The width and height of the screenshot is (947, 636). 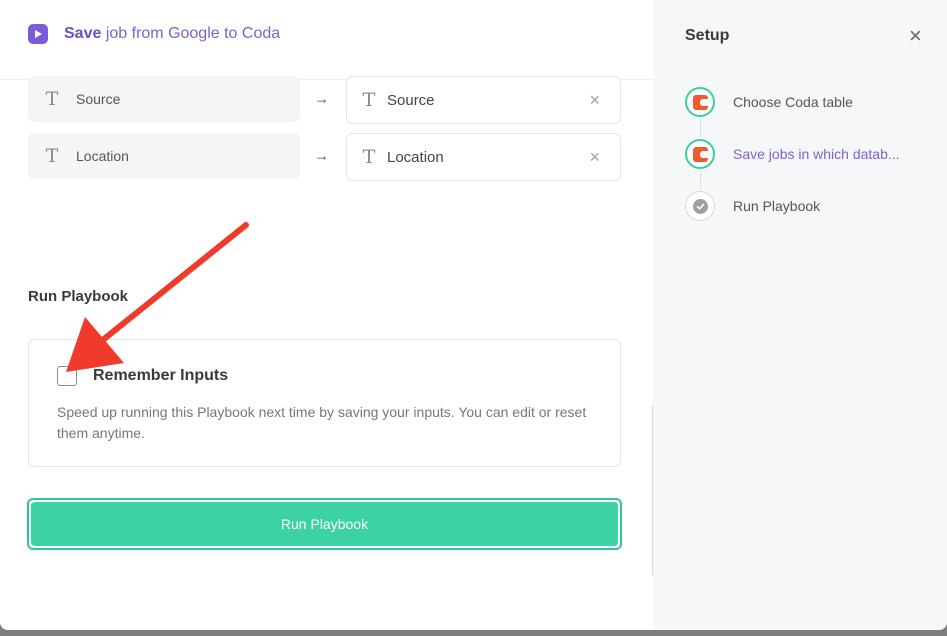 I want to click on target-field-label: Location, so click(x=415, y=157).